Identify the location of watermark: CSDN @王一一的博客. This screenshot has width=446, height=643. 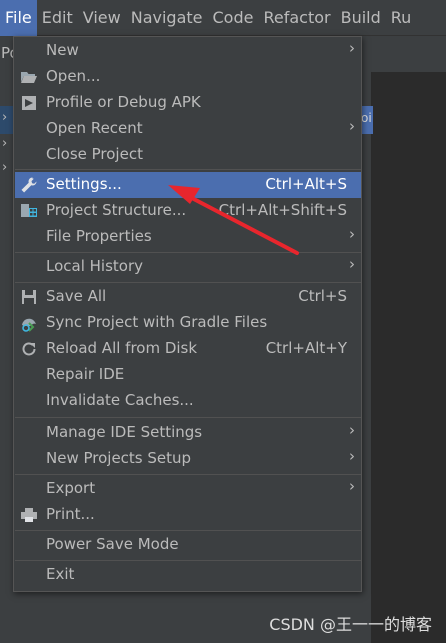
(350, 624).